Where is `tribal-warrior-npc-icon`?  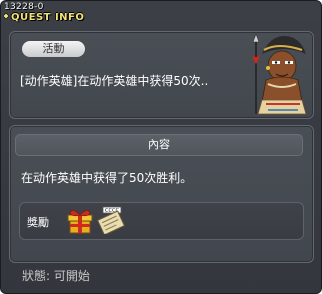 tribal-warrior-npc-icon is located at coordinates (279, 74).